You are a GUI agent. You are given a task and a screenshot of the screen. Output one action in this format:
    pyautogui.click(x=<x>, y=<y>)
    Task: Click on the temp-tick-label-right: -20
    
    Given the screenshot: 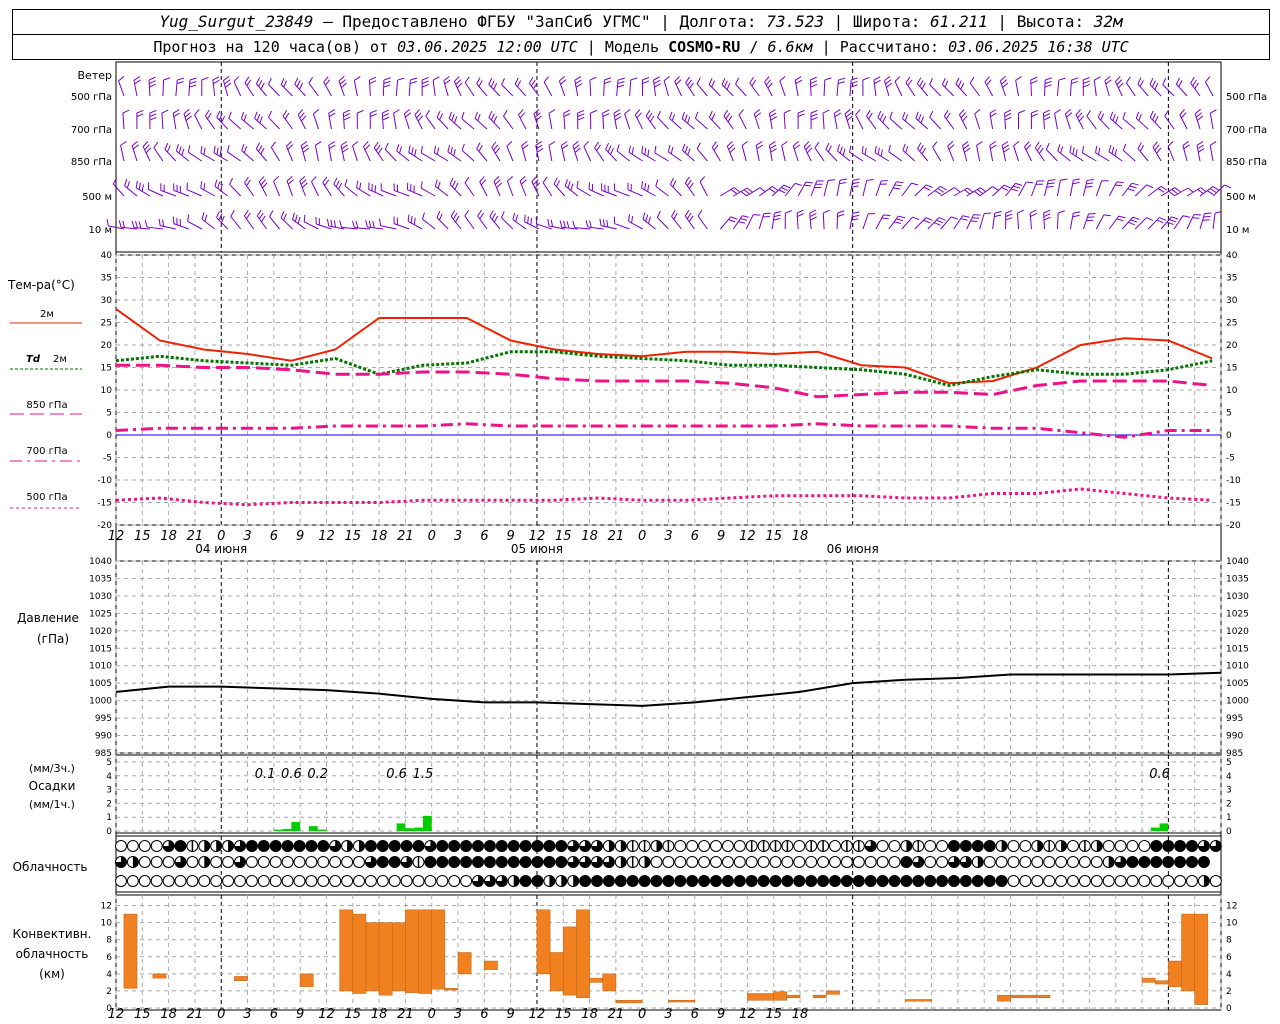 What is the action you would take?
    pyautogui.click(x=1233, y=526)
    